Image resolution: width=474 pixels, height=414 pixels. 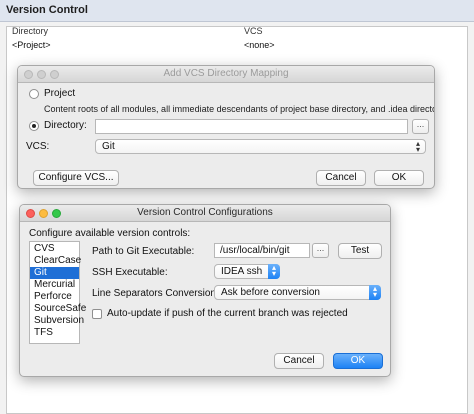 I want to click on vcs-select: Git ▴ ▾, so click(x=260, y=146).